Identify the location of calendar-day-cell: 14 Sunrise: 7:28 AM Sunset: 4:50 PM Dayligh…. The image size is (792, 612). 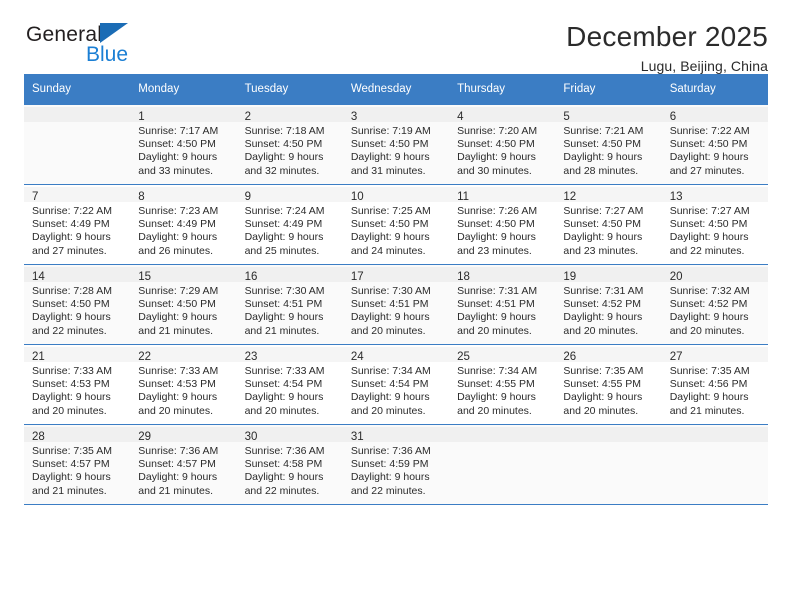
(77, 304).